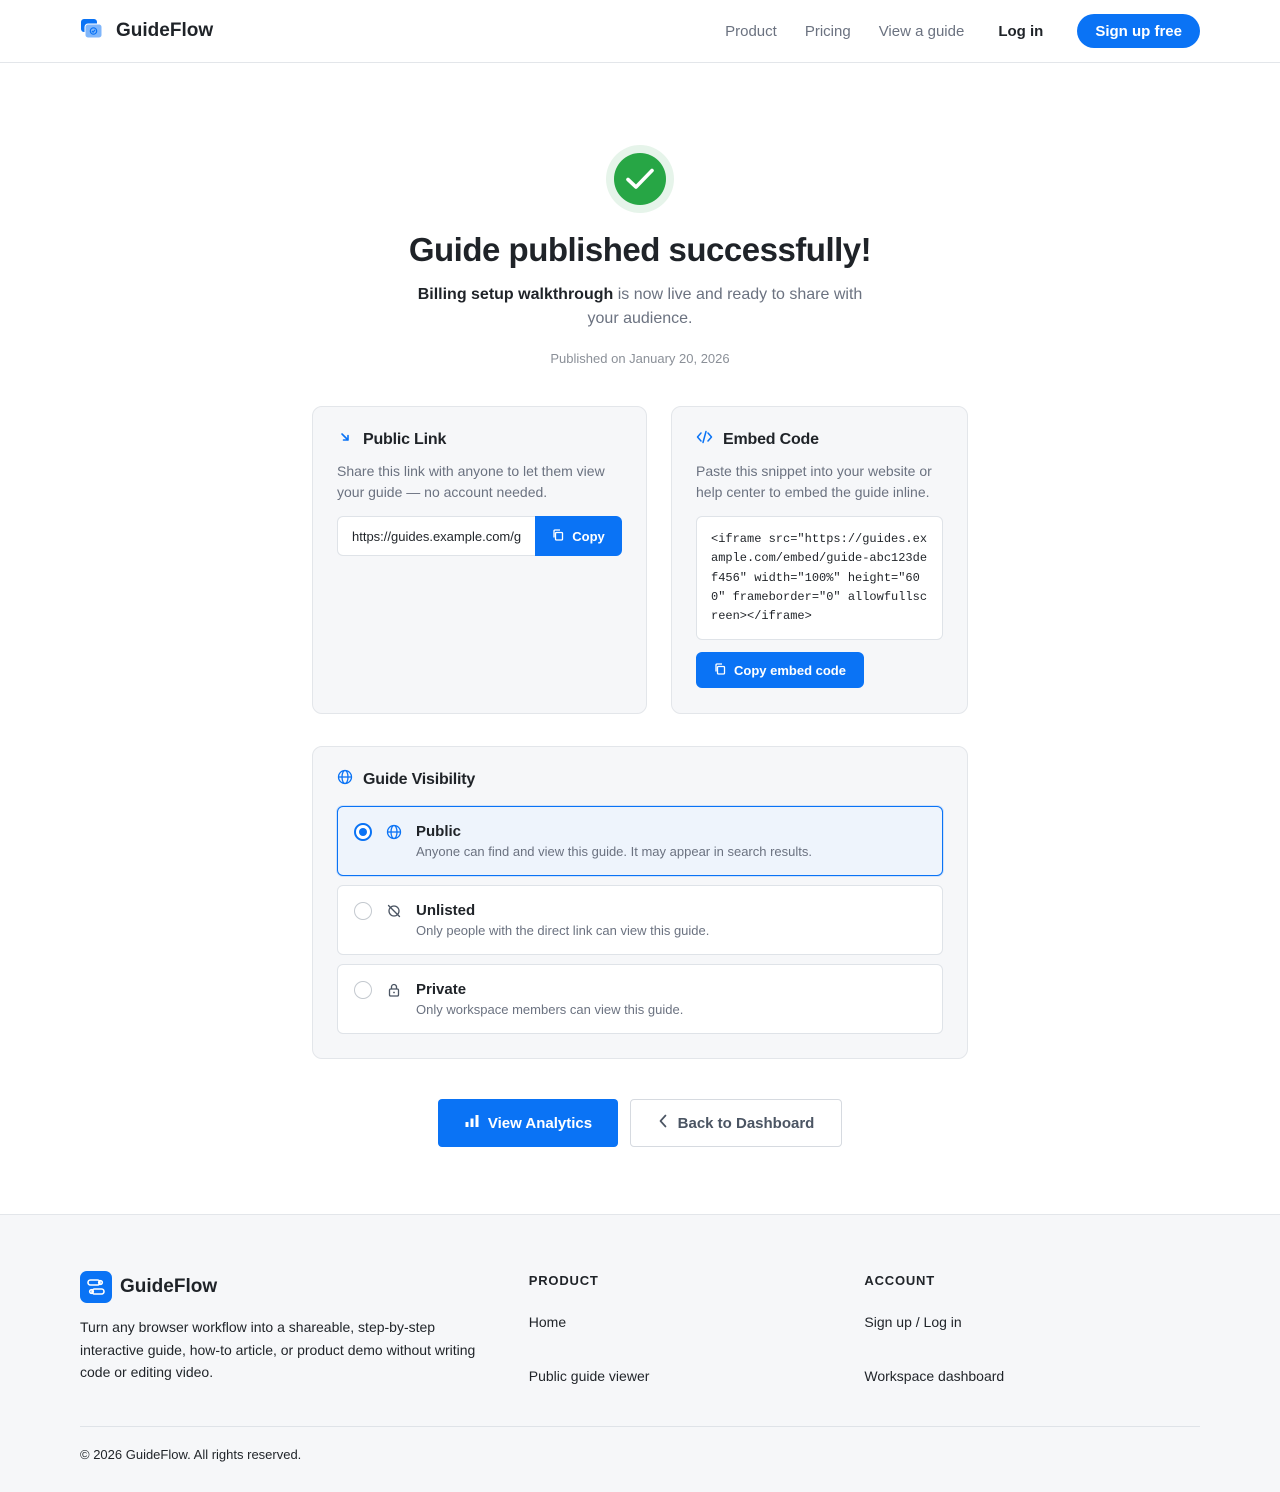 The image size is (1280, 1492). Describe the element at coordinates (640, 249) in the screenshot. I see `page-title: Guide published successfully!` at that location.